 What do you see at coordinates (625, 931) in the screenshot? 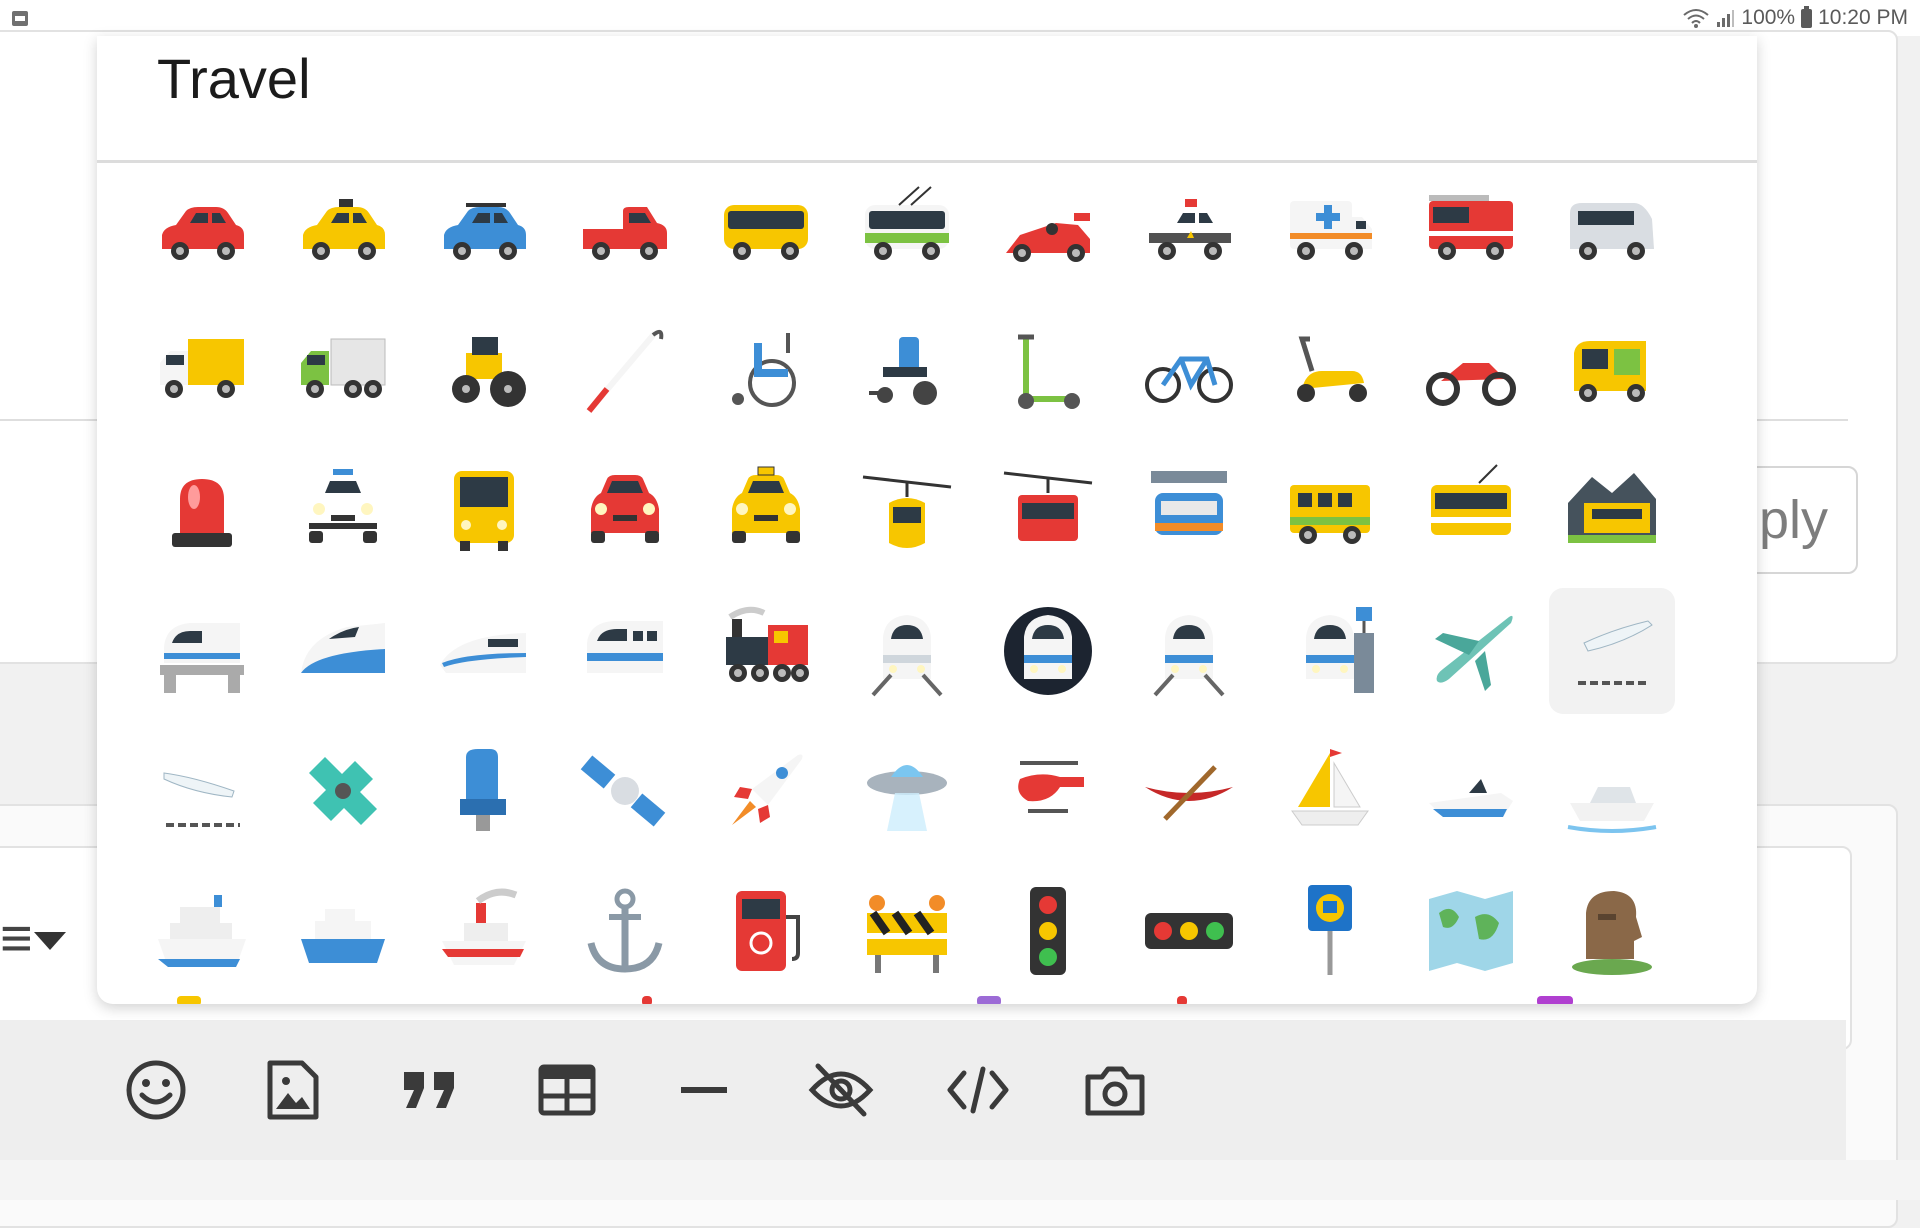
I see `emoji-anchor` at bounding box center [625, 931].